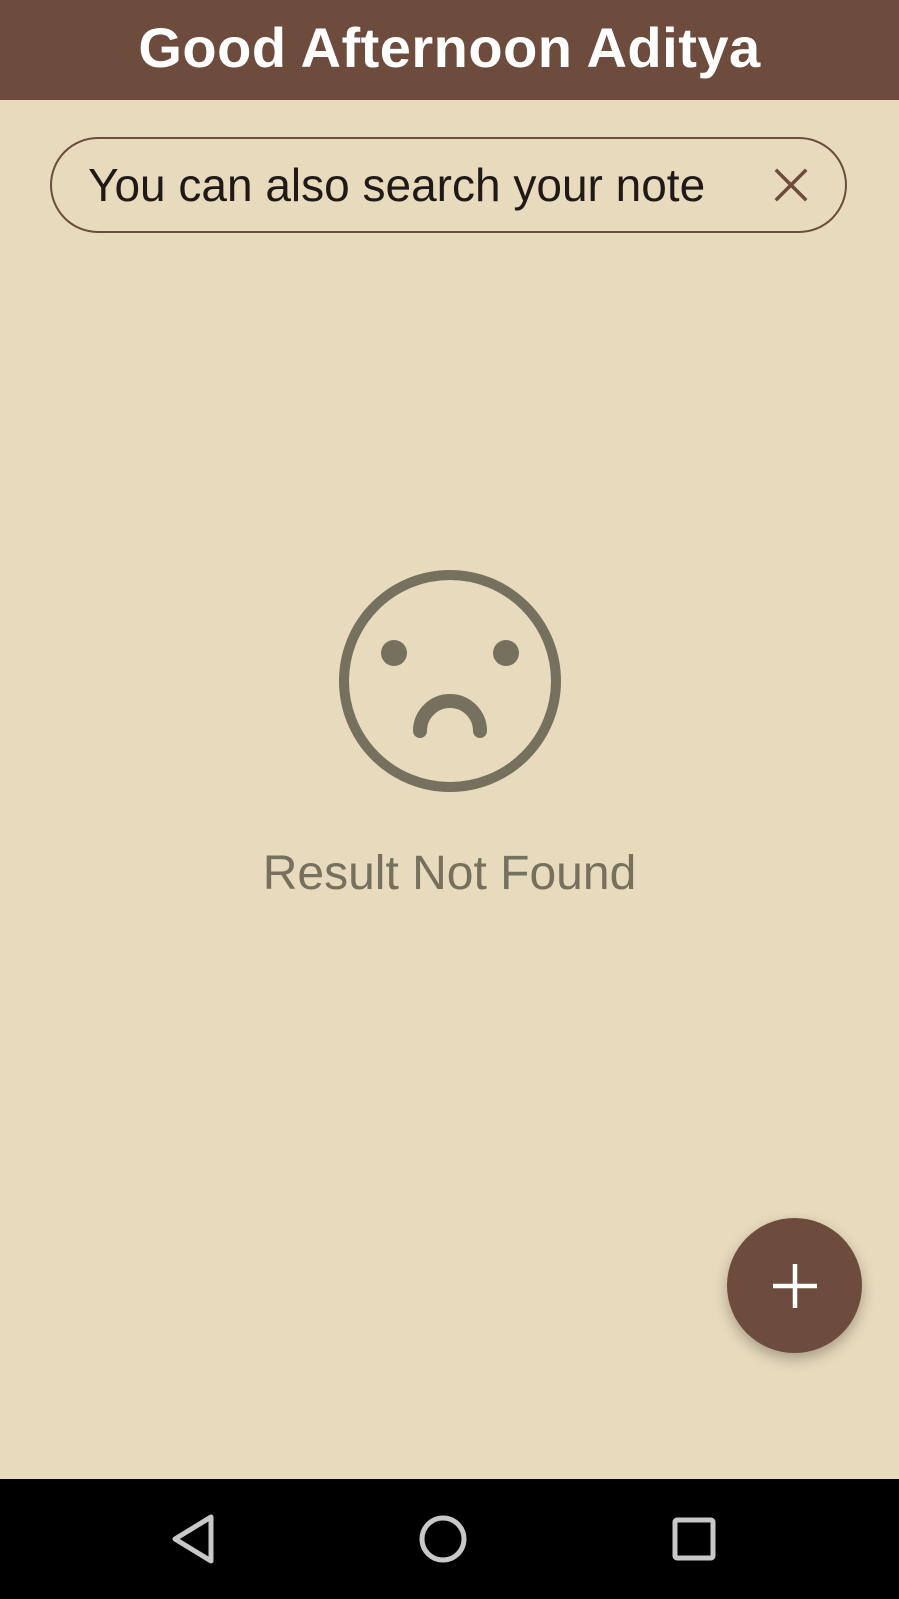 This screenshot has width=899, height=1599. I want to click on search-input, so click(405, 185).